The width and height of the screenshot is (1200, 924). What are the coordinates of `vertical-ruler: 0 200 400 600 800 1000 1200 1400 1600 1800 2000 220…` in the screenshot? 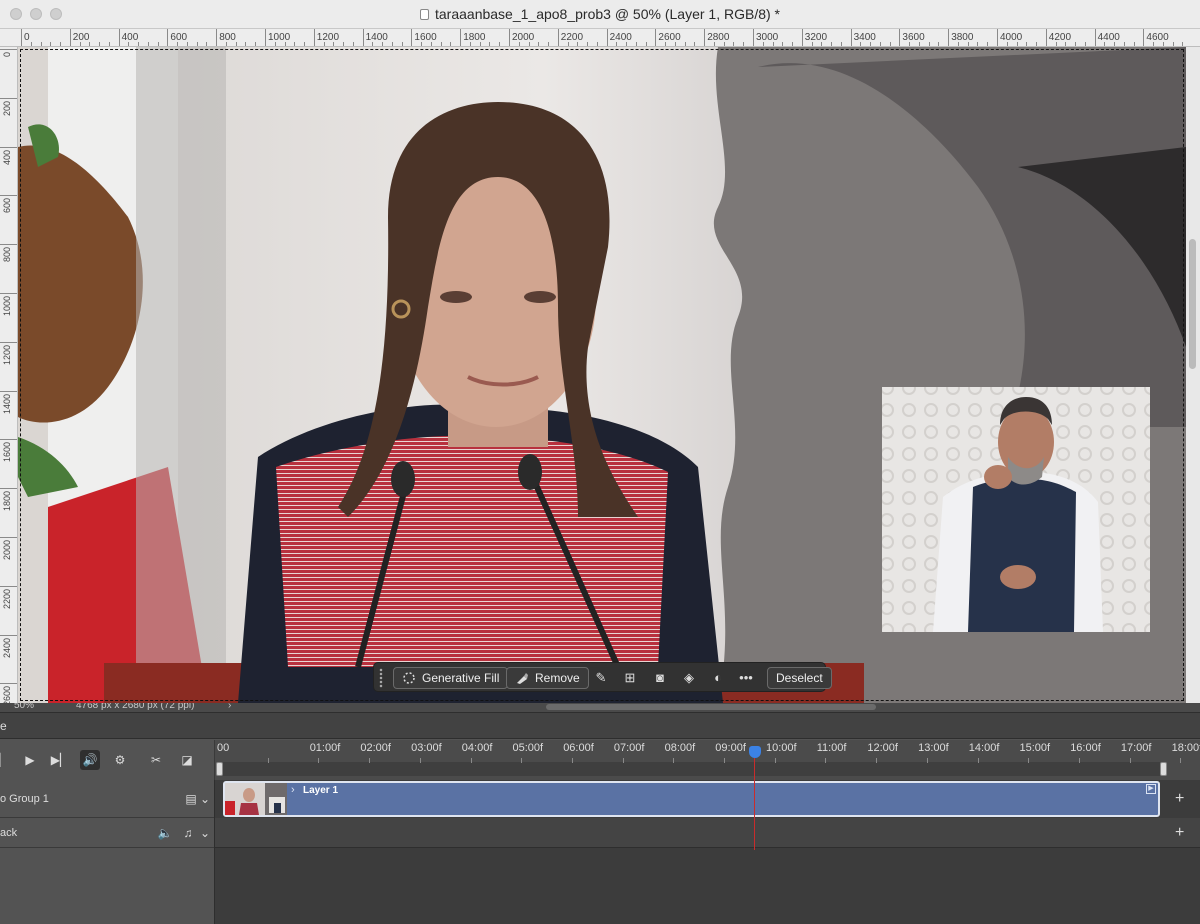 It's located at (9, 375).